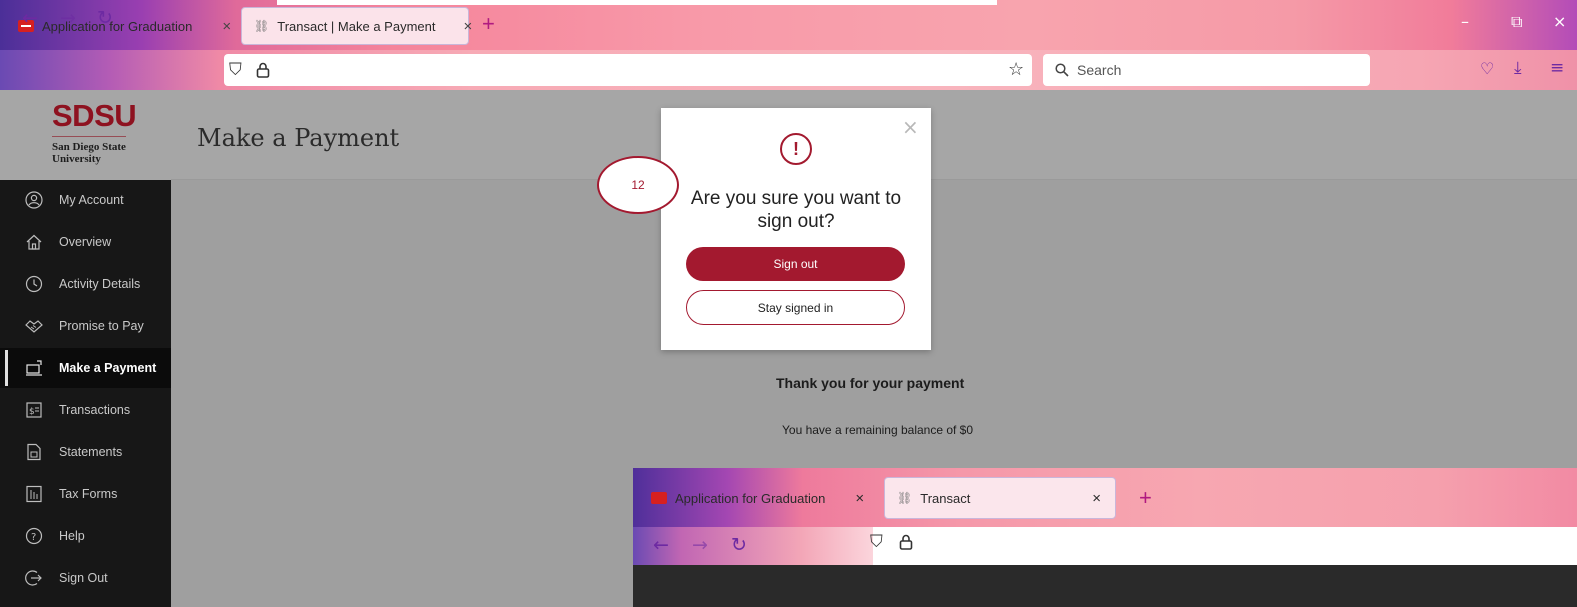  I want to click on help-icon: ?, so click(34, 536).